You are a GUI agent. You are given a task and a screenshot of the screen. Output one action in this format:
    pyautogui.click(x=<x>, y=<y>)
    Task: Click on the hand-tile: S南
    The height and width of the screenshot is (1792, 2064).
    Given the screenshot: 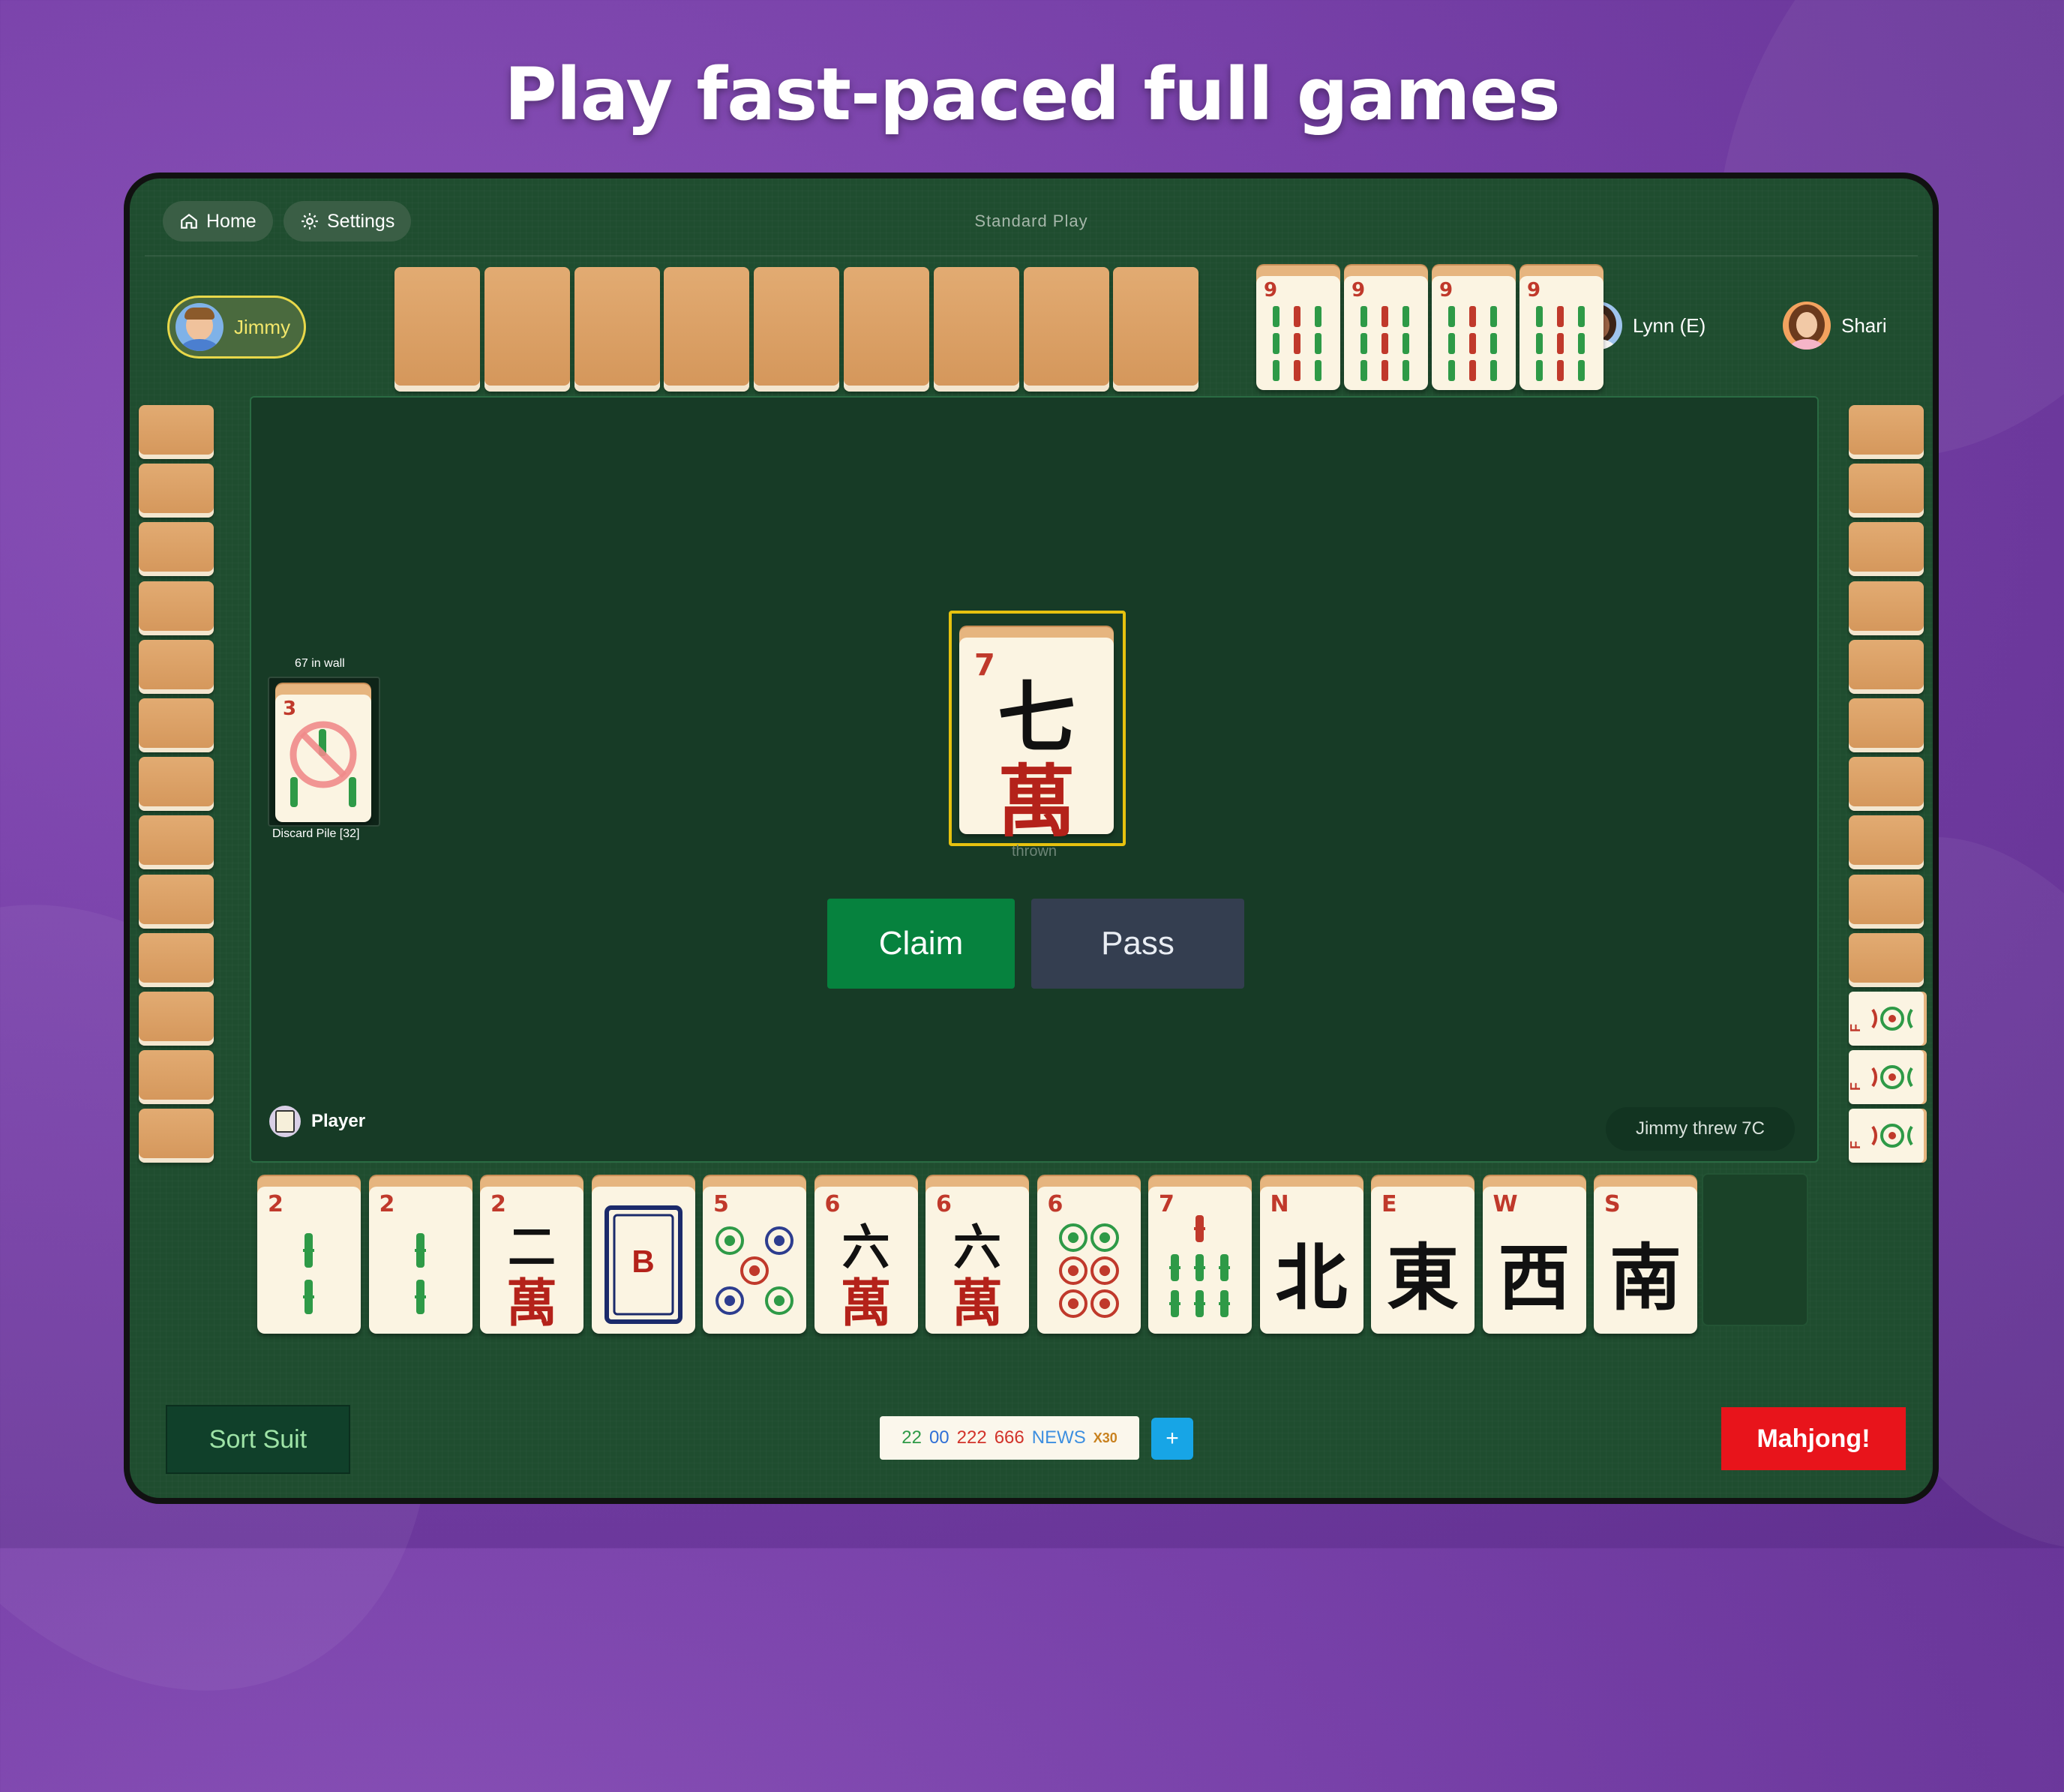 What is the action you would take?
    pyautogui.click(x=1645, y=1260)
    